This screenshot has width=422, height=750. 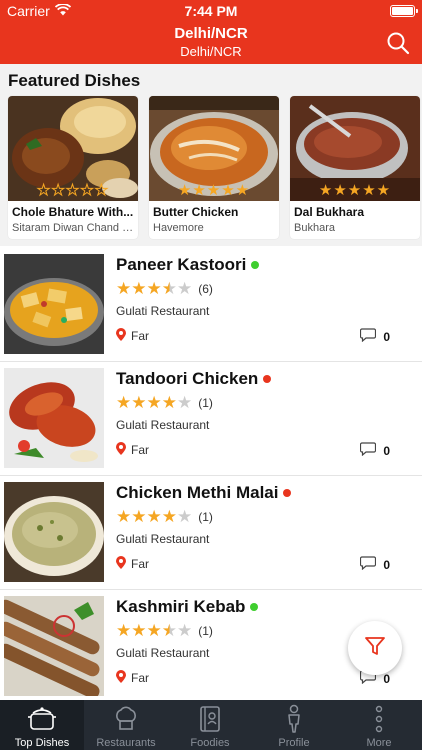 What do you see at coordinates (329, 212) in the screenshot?
I see `featured-dish-name: Dal Bukhara` at bounding box center [329, 212].